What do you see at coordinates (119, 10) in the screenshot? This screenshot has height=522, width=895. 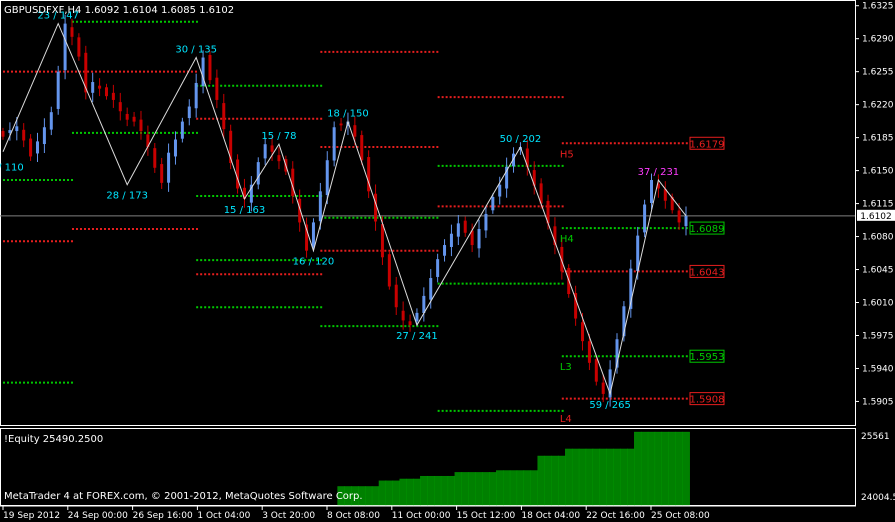 I see `chart-title: GBPUSDFXF,H4 1.6092 1.6104 1.6085 1.6102` at bounding box center [119, 10].